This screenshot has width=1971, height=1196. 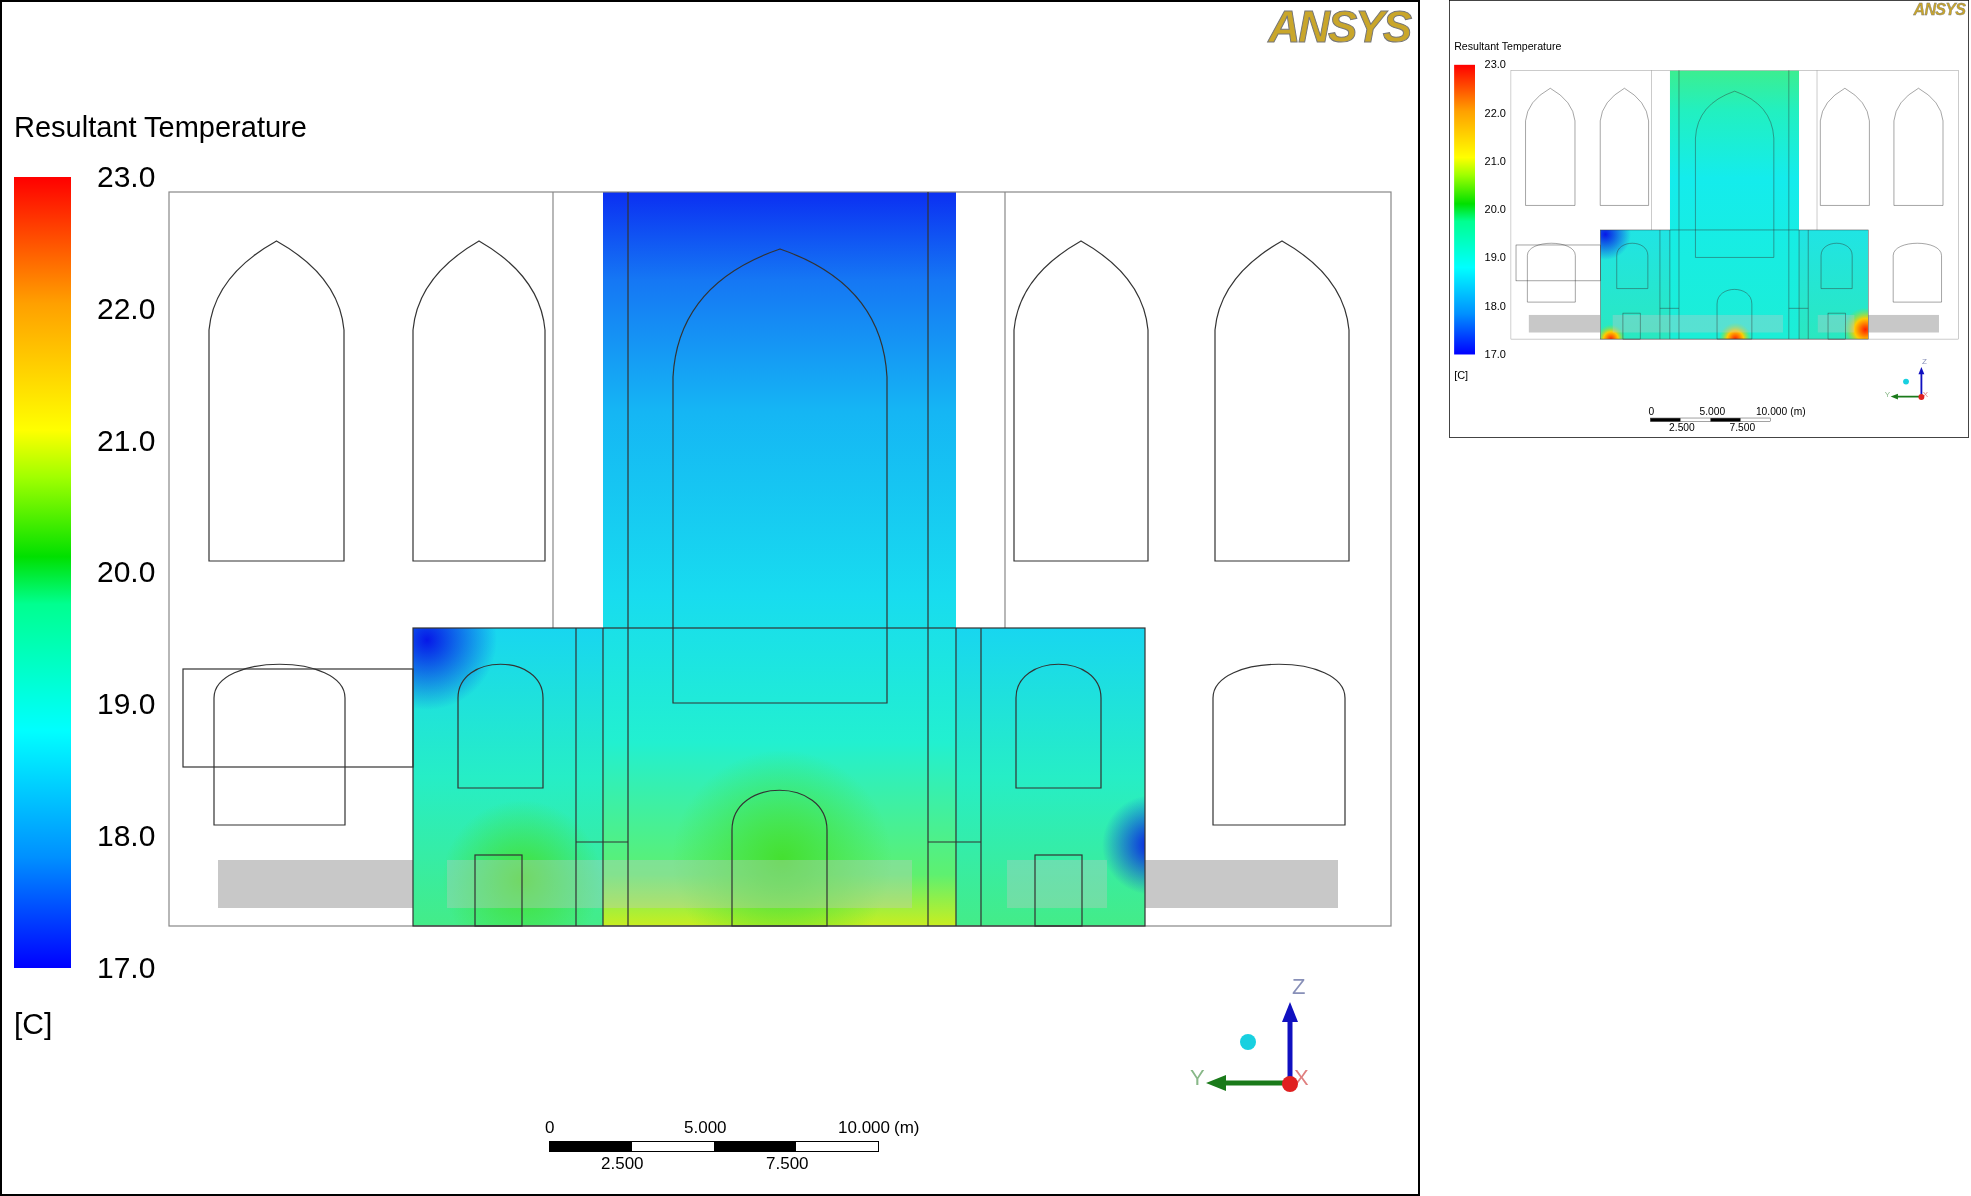 I want to click on axis-label: Y, so click(x=1197, y=1077).